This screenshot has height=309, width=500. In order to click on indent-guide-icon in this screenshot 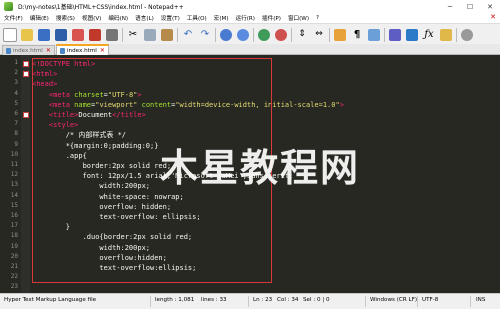, I will do `click(374, 35)`.